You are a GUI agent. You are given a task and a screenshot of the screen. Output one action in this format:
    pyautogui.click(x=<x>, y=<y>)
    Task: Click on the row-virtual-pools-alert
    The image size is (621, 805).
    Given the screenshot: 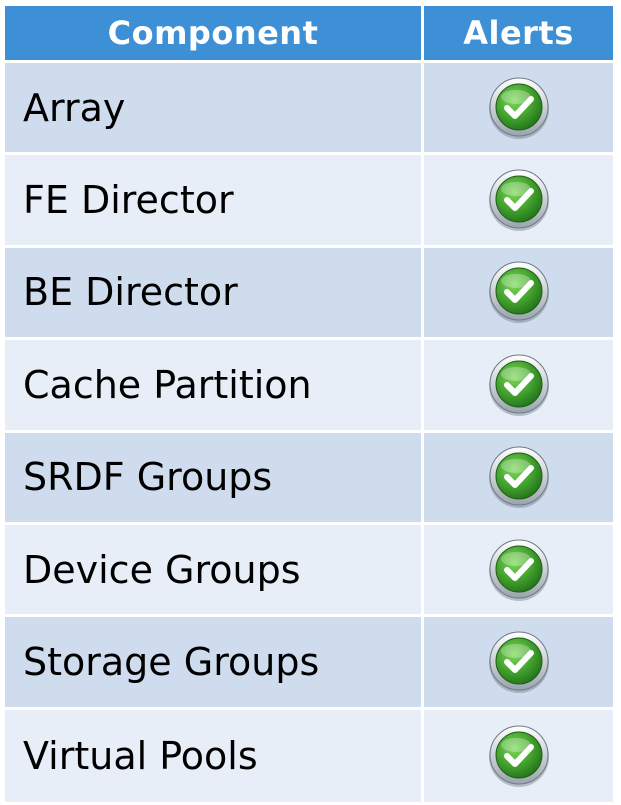 What is the action you would take?
    pyautogui.click(x=518, y=755)
    